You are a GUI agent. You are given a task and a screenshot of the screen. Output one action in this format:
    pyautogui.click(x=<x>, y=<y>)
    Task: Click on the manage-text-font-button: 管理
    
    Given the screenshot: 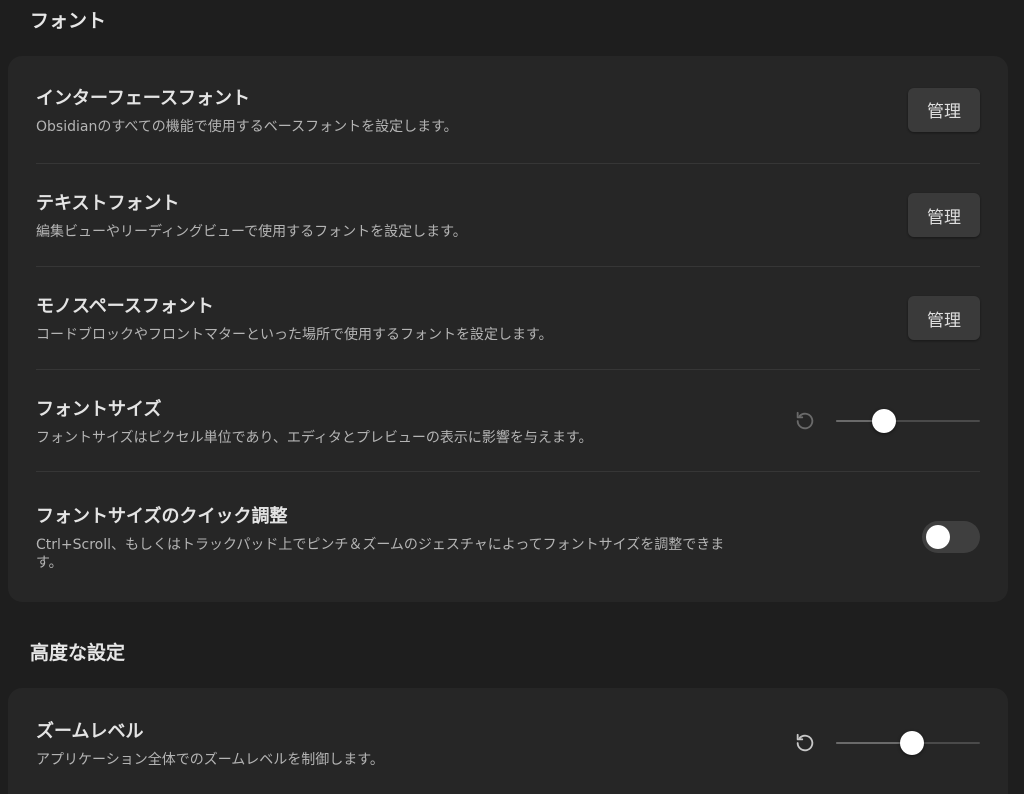 What is the action you would take?
    pyautogui.click(x=944, y=215)
    